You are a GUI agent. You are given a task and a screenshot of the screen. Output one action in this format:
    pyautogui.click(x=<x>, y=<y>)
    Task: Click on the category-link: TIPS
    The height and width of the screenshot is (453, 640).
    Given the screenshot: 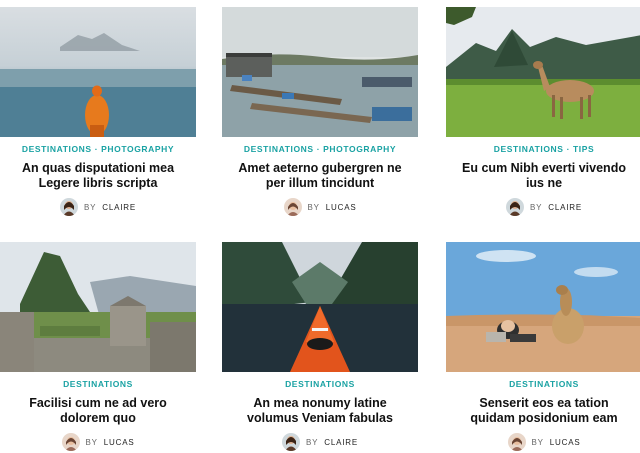 What is the action you would take?
    pyautogui.click(x=583, y=149)
    